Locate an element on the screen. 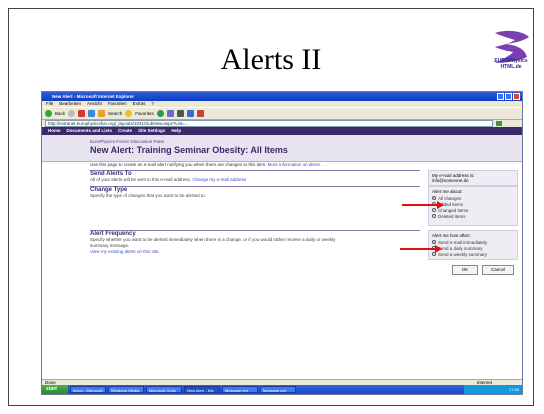 The height and width of the screenshot is (414, 544). favorites-button: Favorites is located at coordinates (144, 113).